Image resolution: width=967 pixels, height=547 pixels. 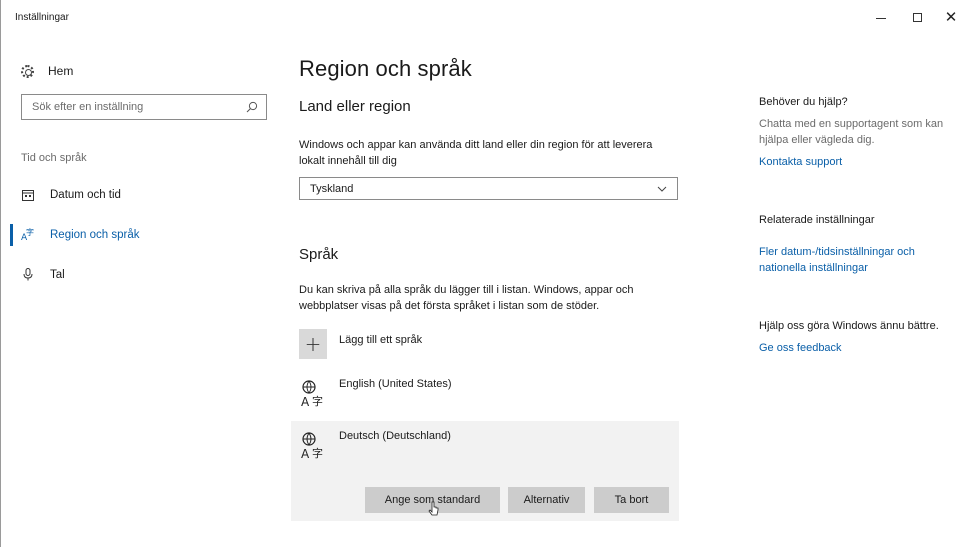 I want to click on give-feedback-link: Ge oss feedback, so click(x=859, y=348).